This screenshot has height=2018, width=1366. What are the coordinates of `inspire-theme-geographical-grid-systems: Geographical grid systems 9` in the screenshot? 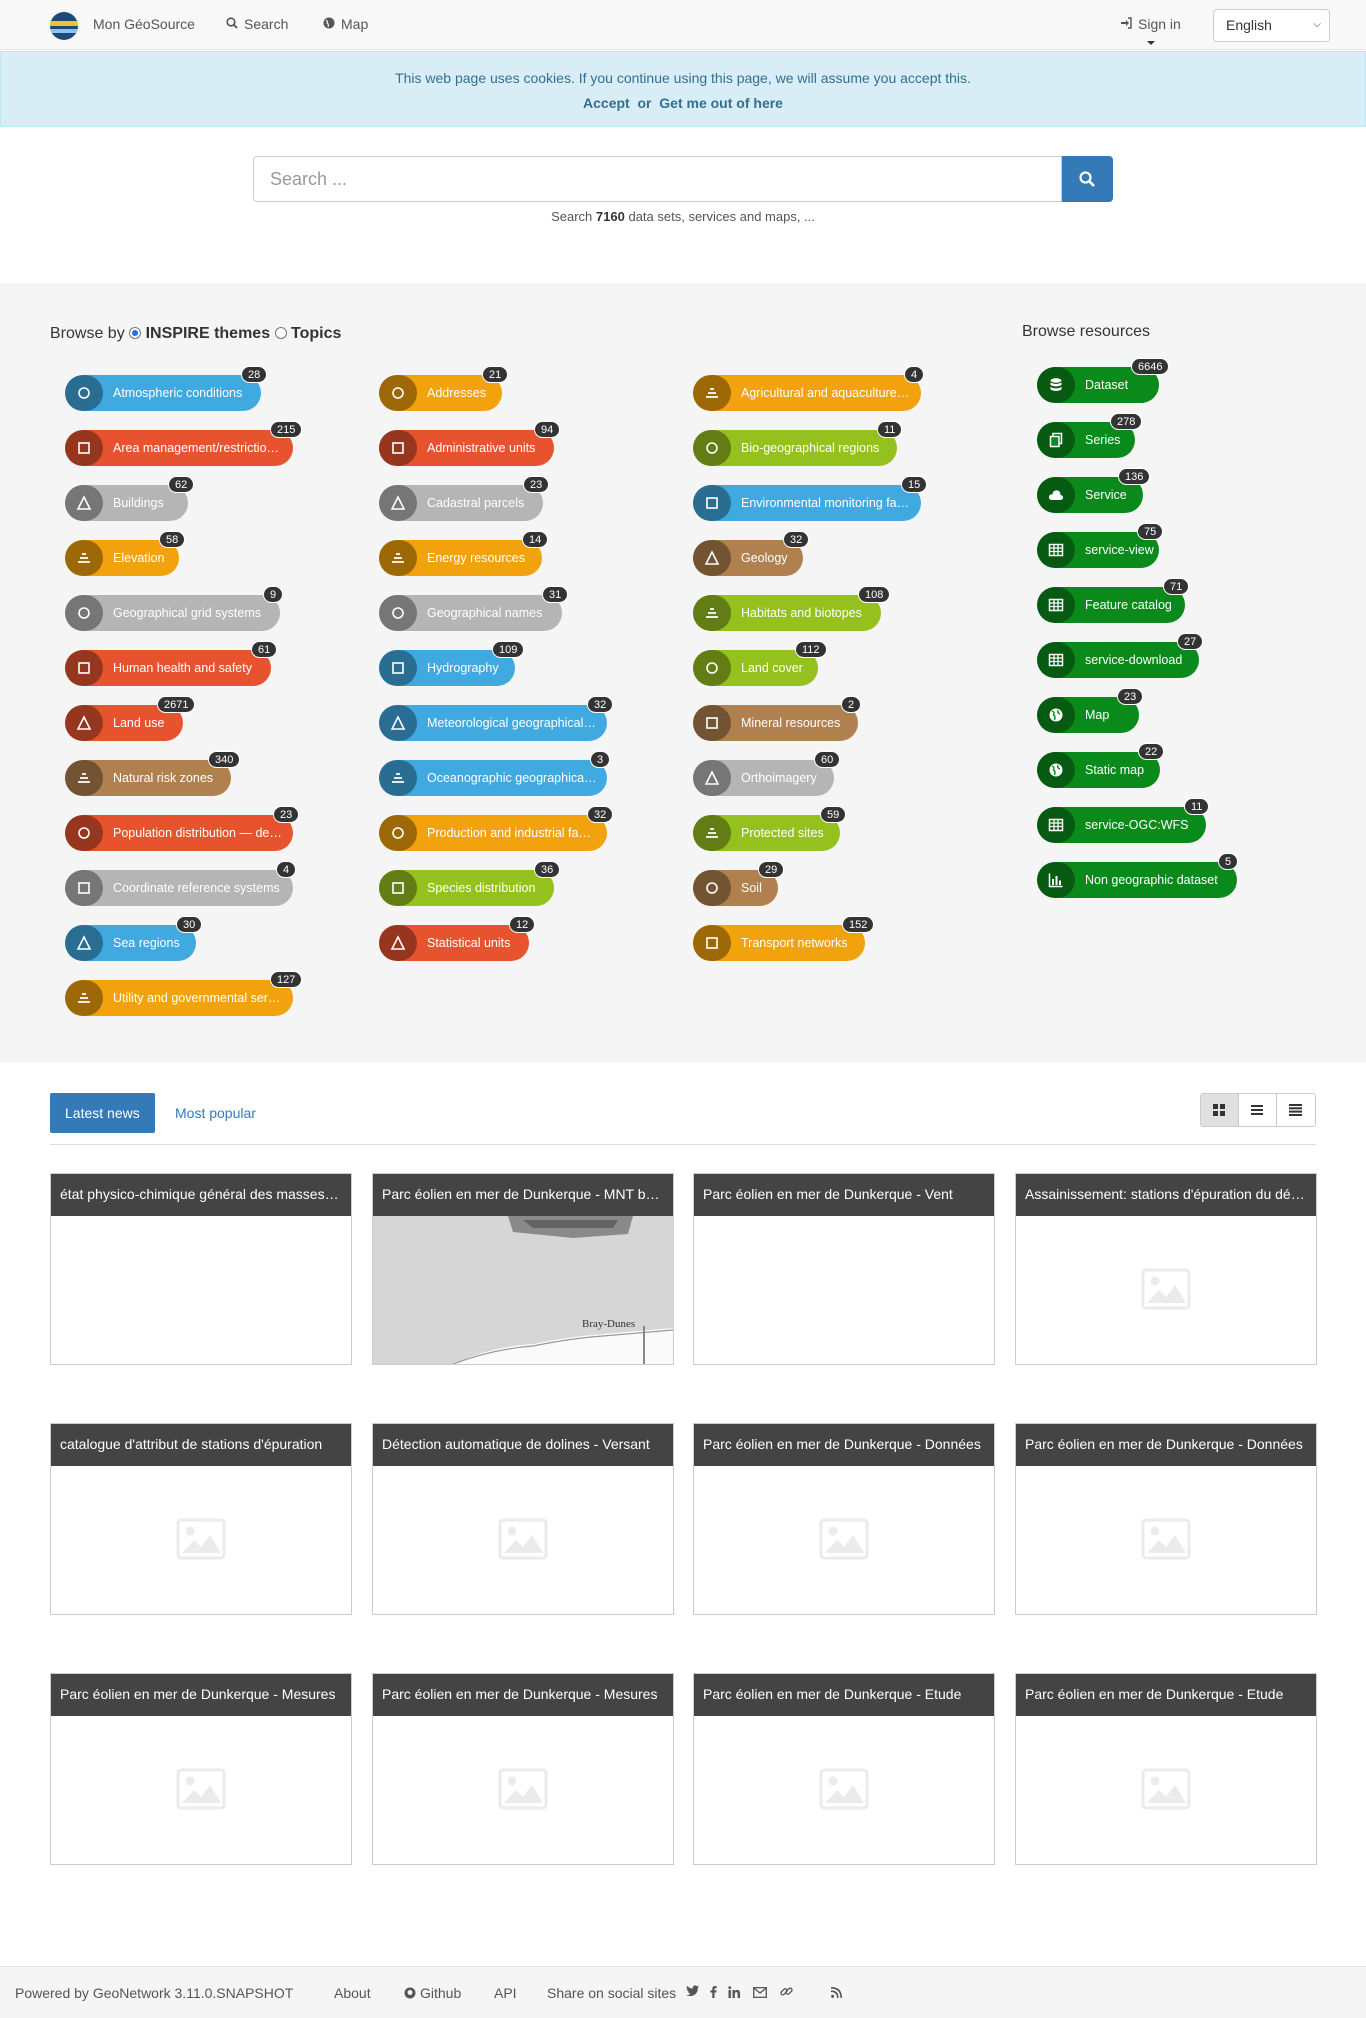 It's located at (174, 608).